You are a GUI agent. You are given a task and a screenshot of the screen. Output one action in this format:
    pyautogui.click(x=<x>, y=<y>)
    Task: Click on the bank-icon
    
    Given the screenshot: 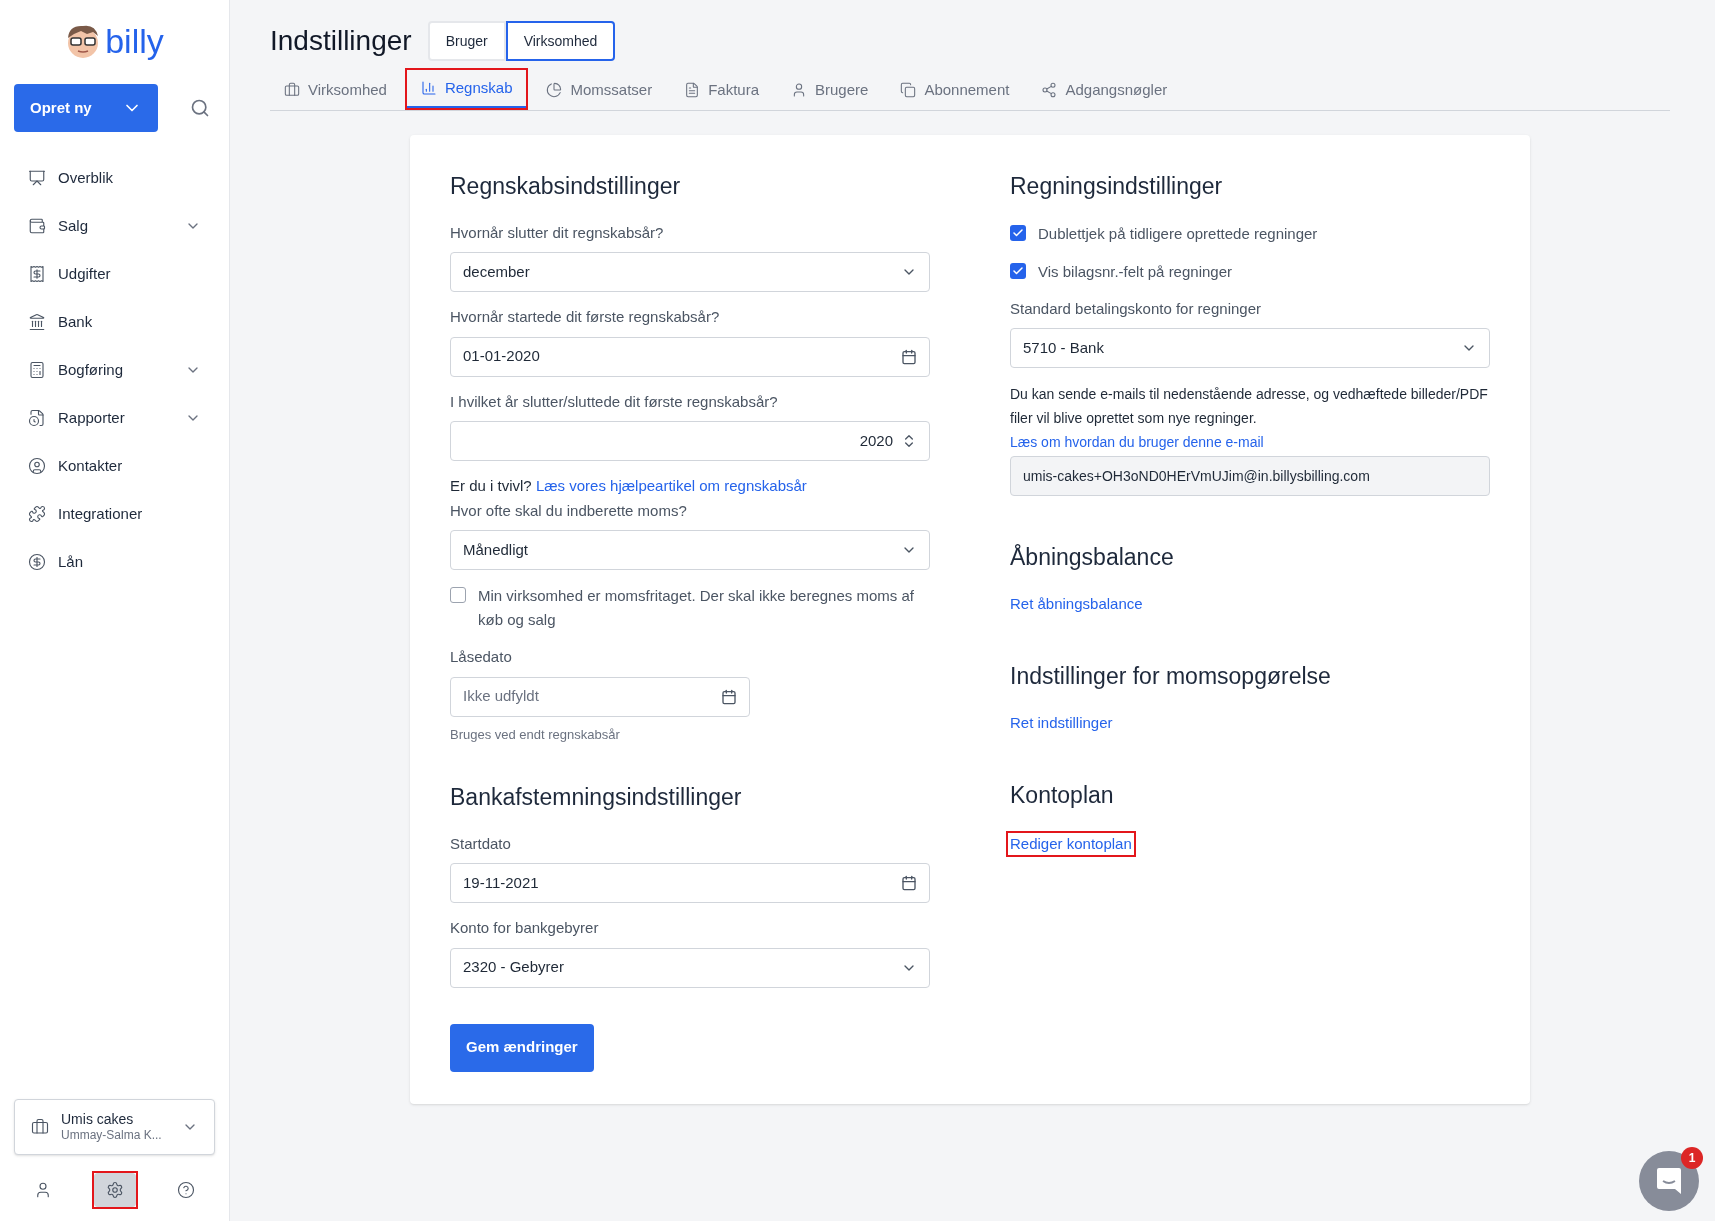 What is the action you would take?
    pyautogui.click(x=37, y=322)
    